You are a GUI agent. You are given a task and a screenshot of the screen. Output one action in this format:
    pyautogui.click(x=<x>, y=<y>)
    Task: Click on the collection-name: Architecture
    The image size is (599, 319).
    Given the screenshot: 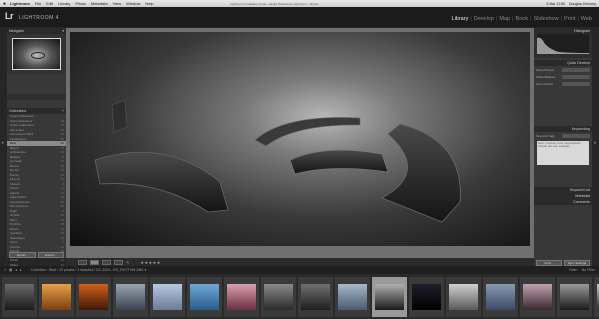 What is the action you would take?
    pyautogui.click(x=18, y=152)
    